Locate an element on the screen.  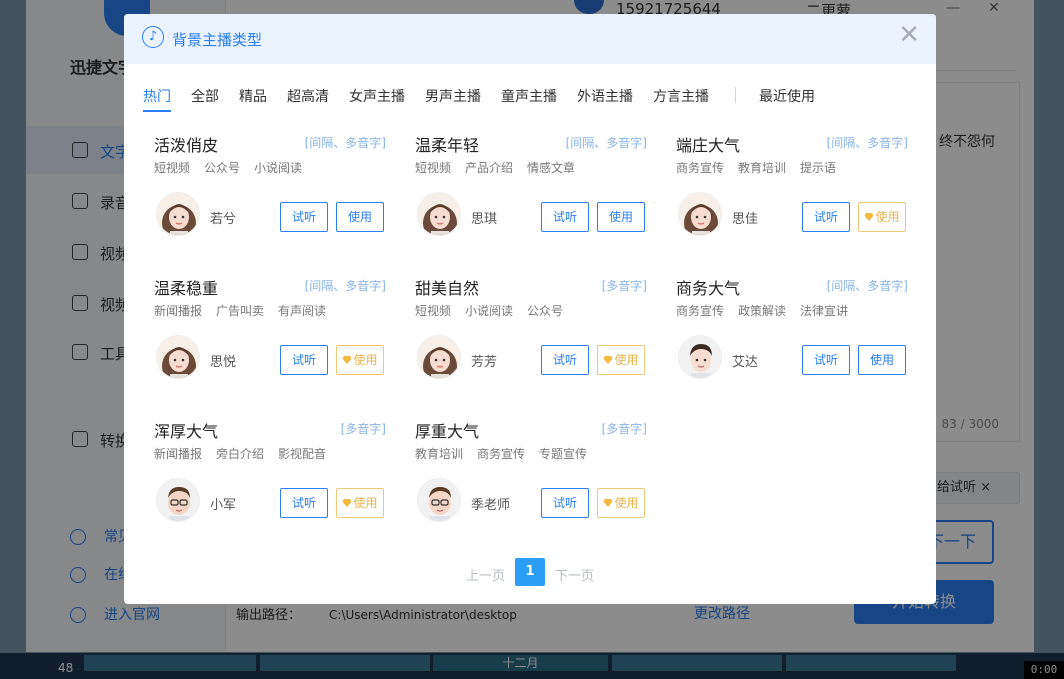
card-categories: 新闻播报 旁白介绍 影视配音 is located at coordinates (247, 453).